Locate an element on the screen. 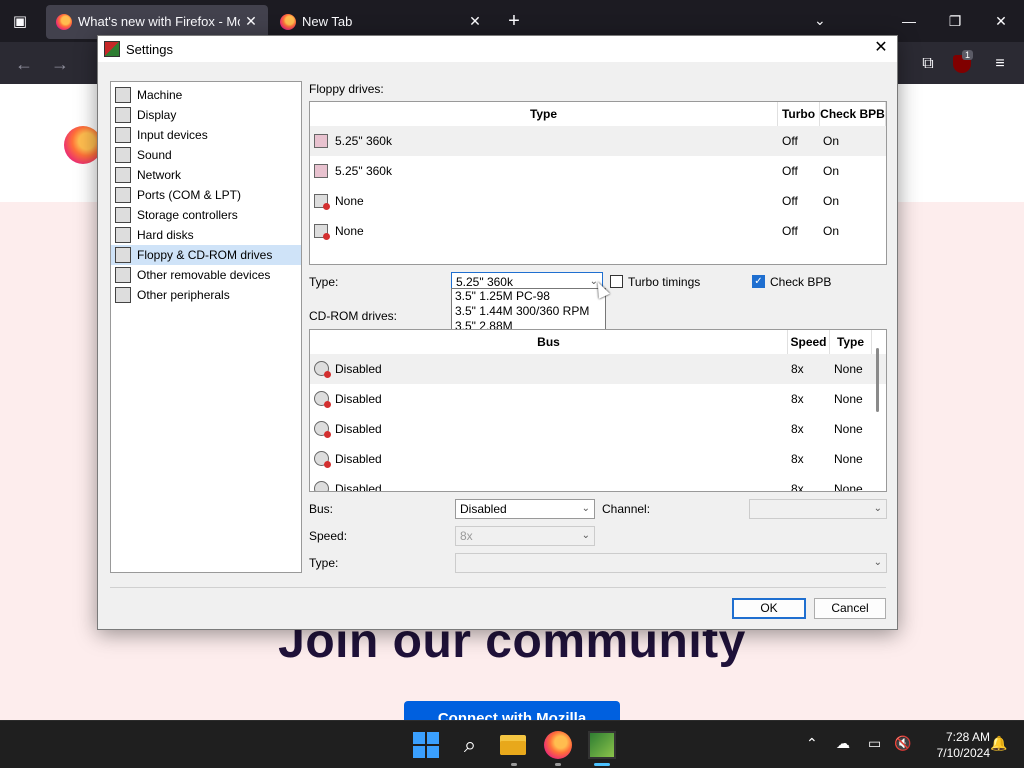  cancel-button: Cancel is located at coordinates (850, 608).